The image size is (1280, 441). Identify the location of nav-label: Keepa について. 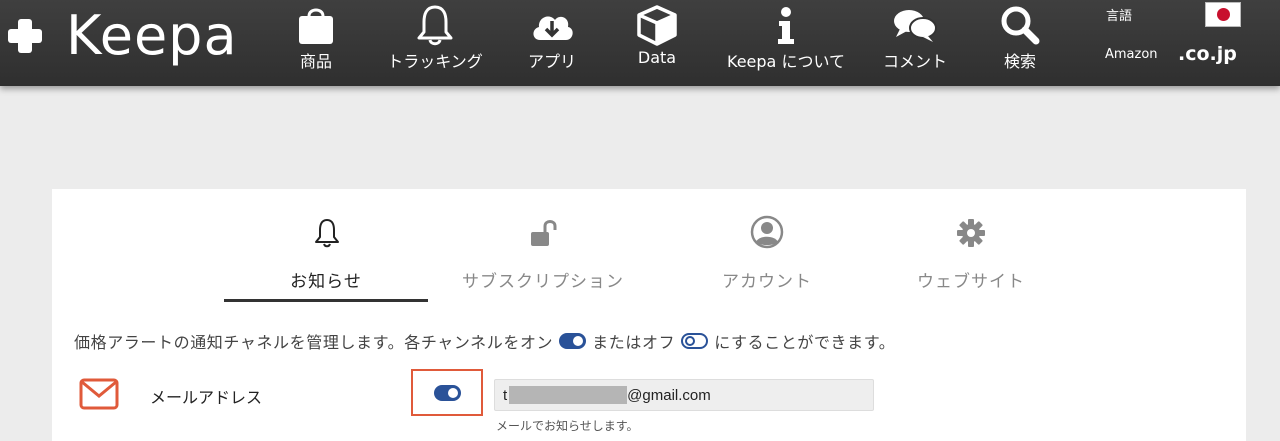
(786, 61).